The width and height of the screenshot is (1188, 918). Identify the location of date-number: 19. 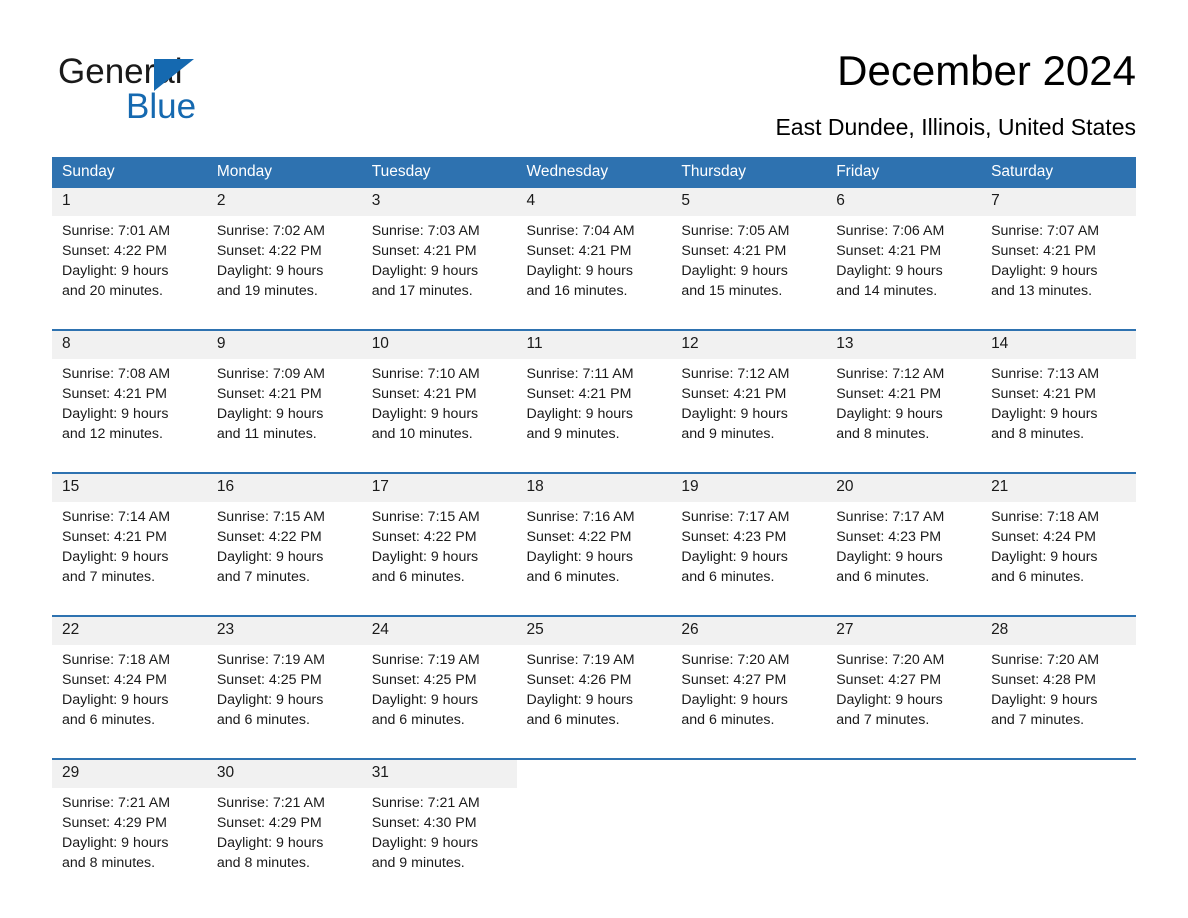
(749, 487).